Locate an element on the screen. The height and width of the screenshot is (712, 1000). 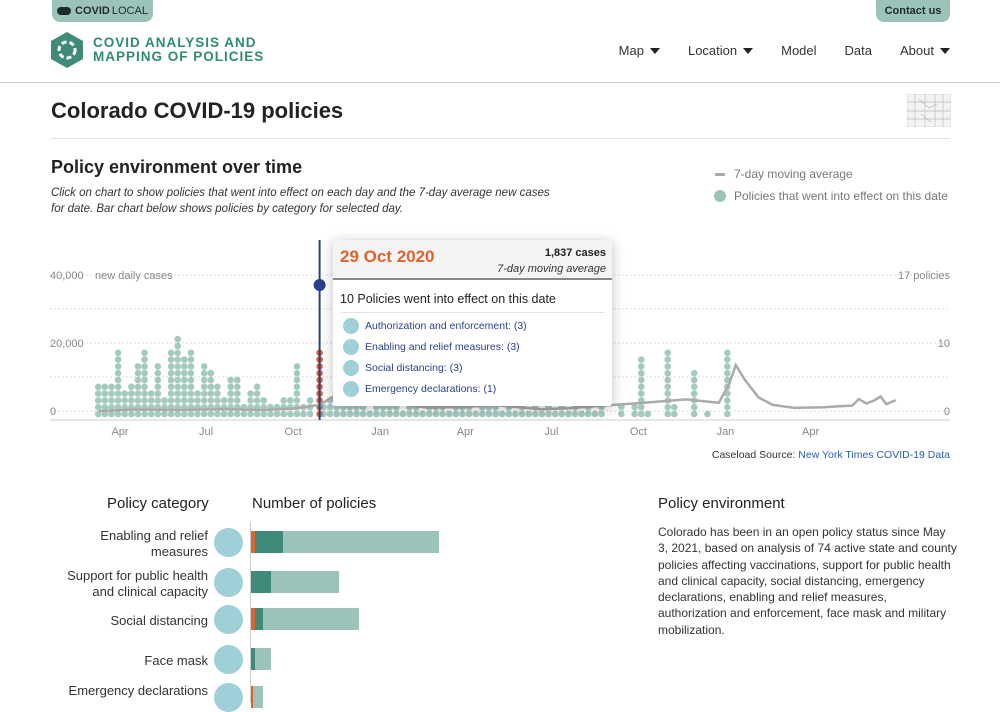
cursor-handle is located at coordinates (319, 285).